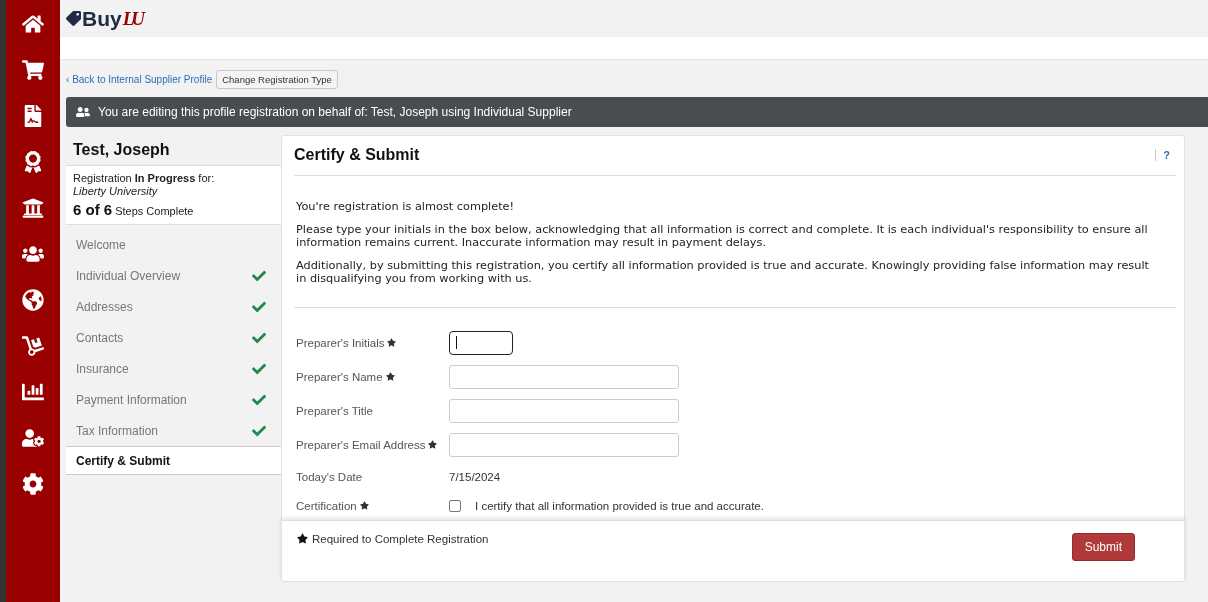 This screenshot has width=1208, height=602. Describe the element at coordinates (33, 438) in the screenshot. I see `user-gear-icon` at that location.